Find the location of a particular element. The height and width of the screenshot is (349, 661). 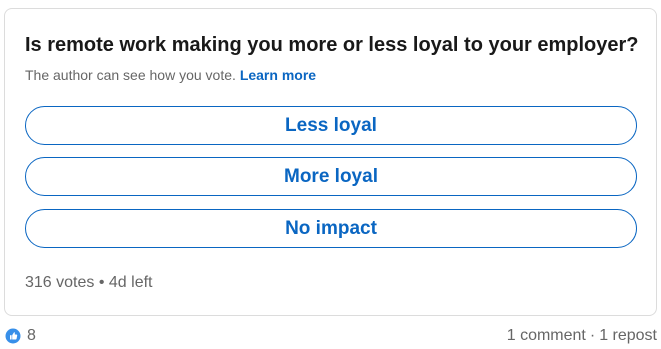

learn-more-link: Learn more is located at coordinates (278, 75).